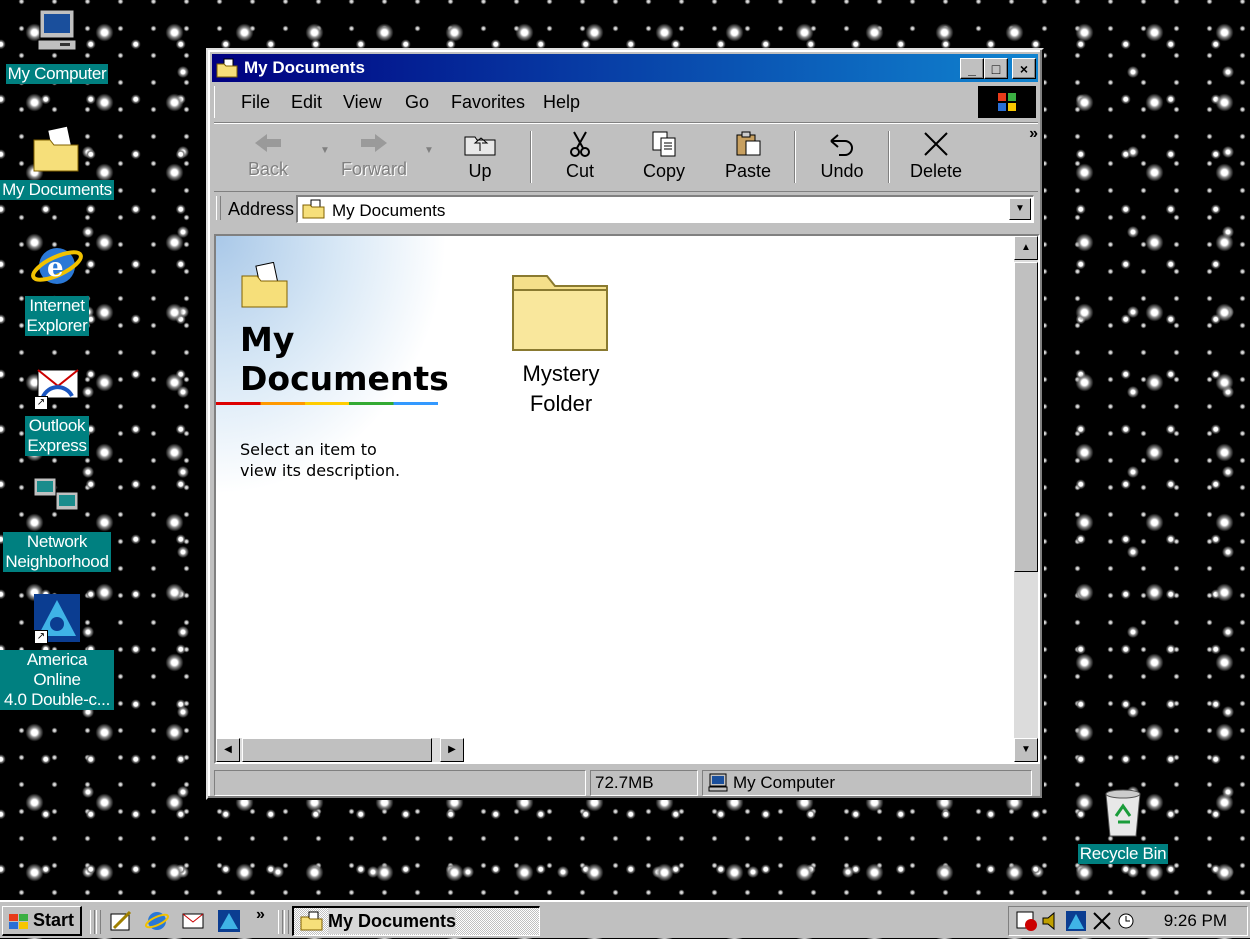 Image resolution: width=1250 pixels, height=939 pixels. I want to click on status-size: 72.7MB, so click(644, 783).